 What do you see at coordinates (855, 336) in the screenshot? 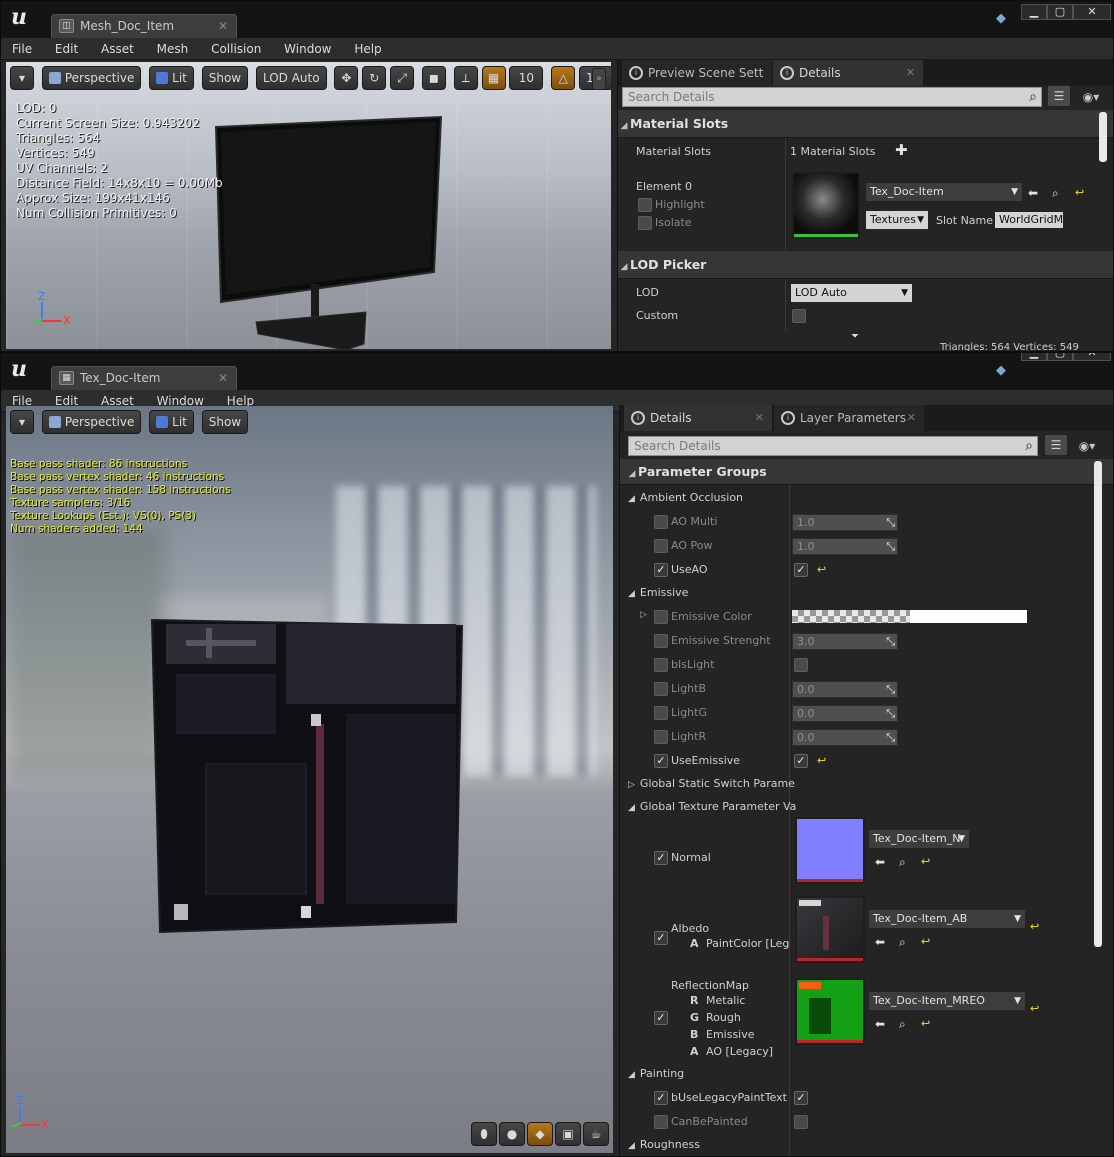
I see `expand-more-icon: ⏷` at bounding box center [855, 336].